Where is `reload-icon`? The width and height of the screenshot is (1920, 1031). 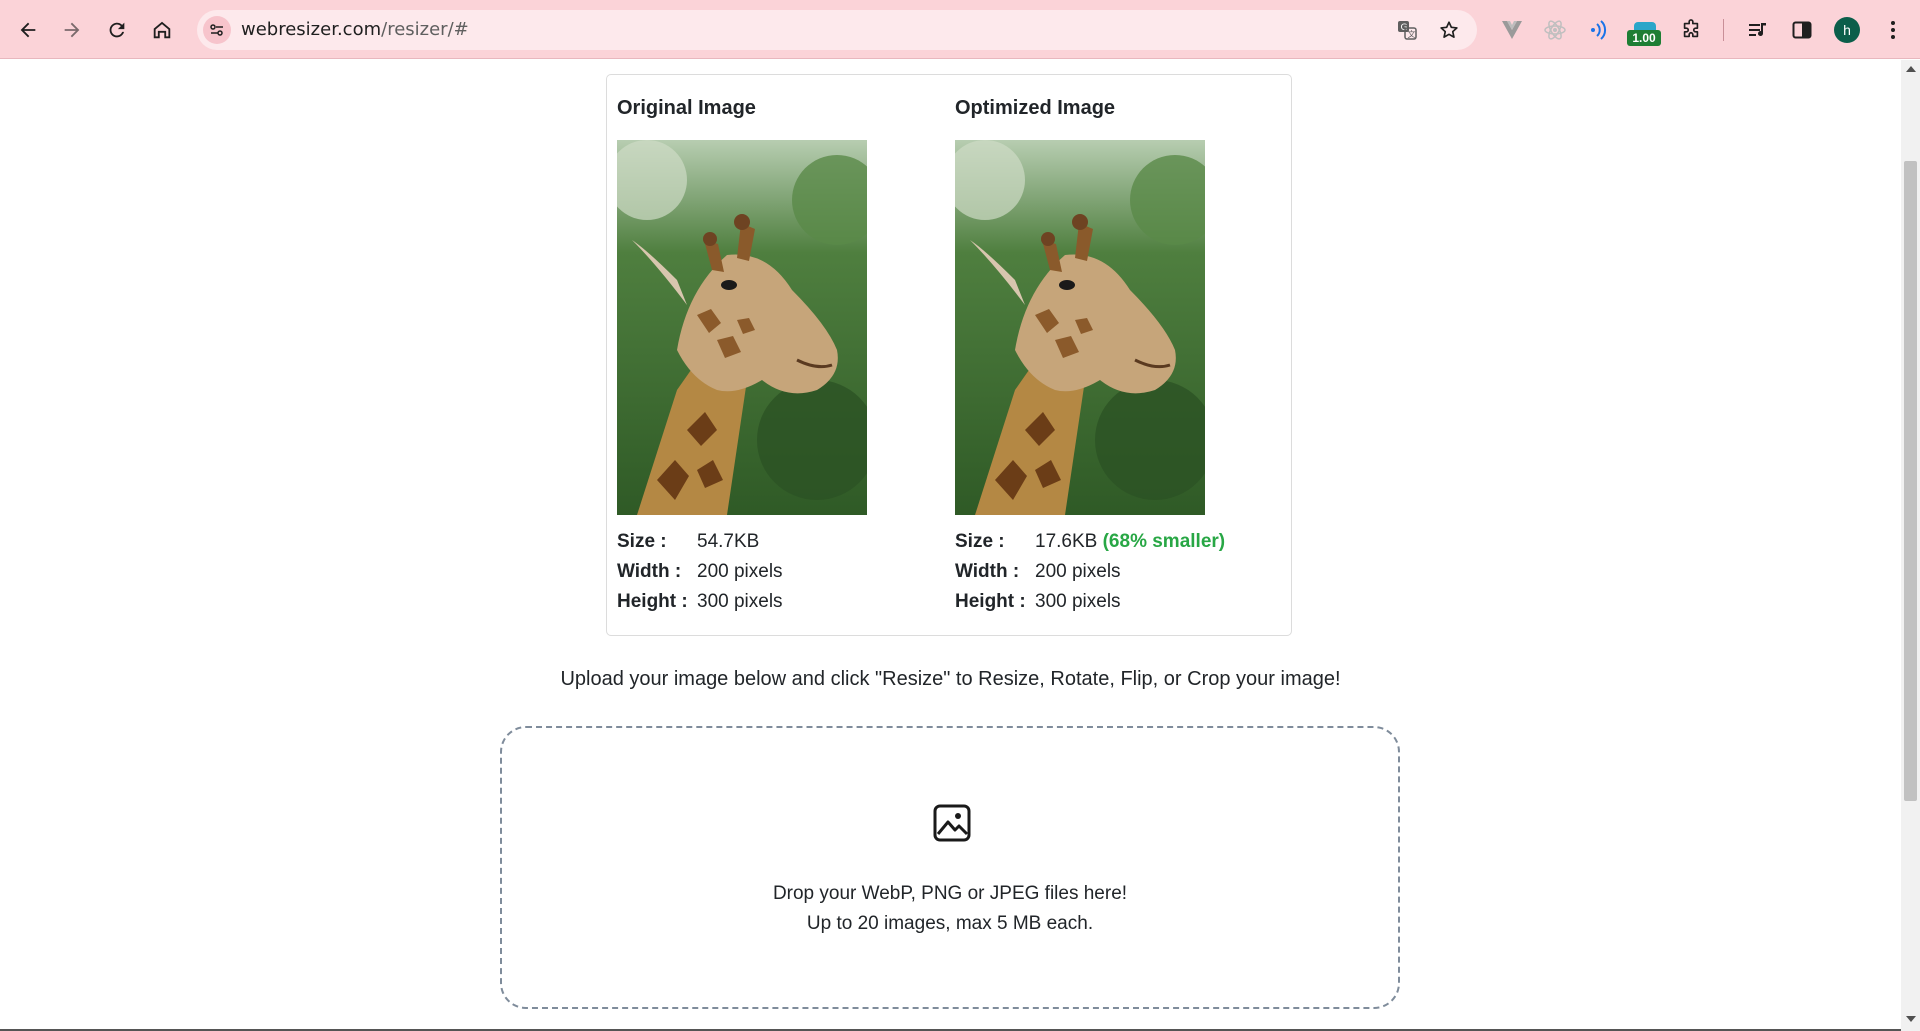 reload-icon is located at coordinates (117, 30).